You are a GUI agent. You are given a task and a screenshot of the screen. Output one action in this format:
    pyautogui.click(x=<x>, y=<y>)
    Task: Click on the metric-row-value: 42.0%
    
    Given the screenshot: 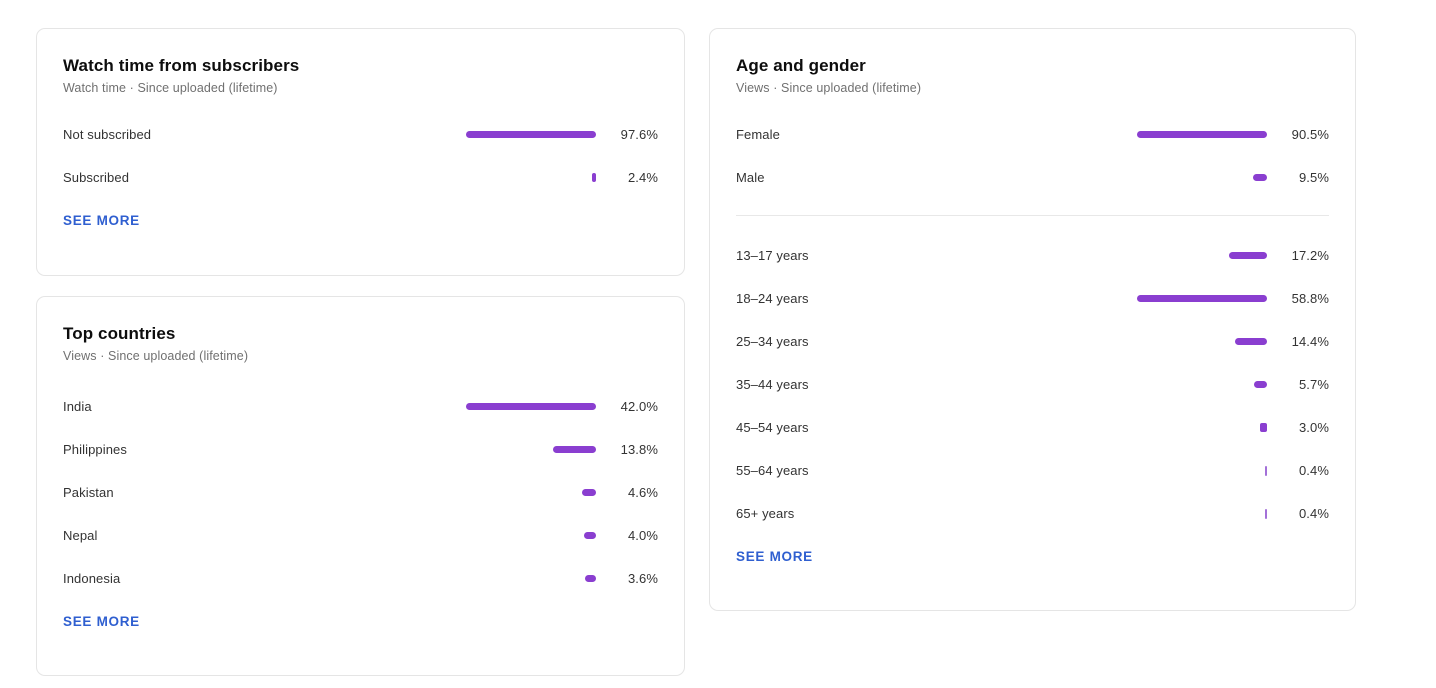 What is the action you would take?
    pyautogui.click(x=639, y=406)
    